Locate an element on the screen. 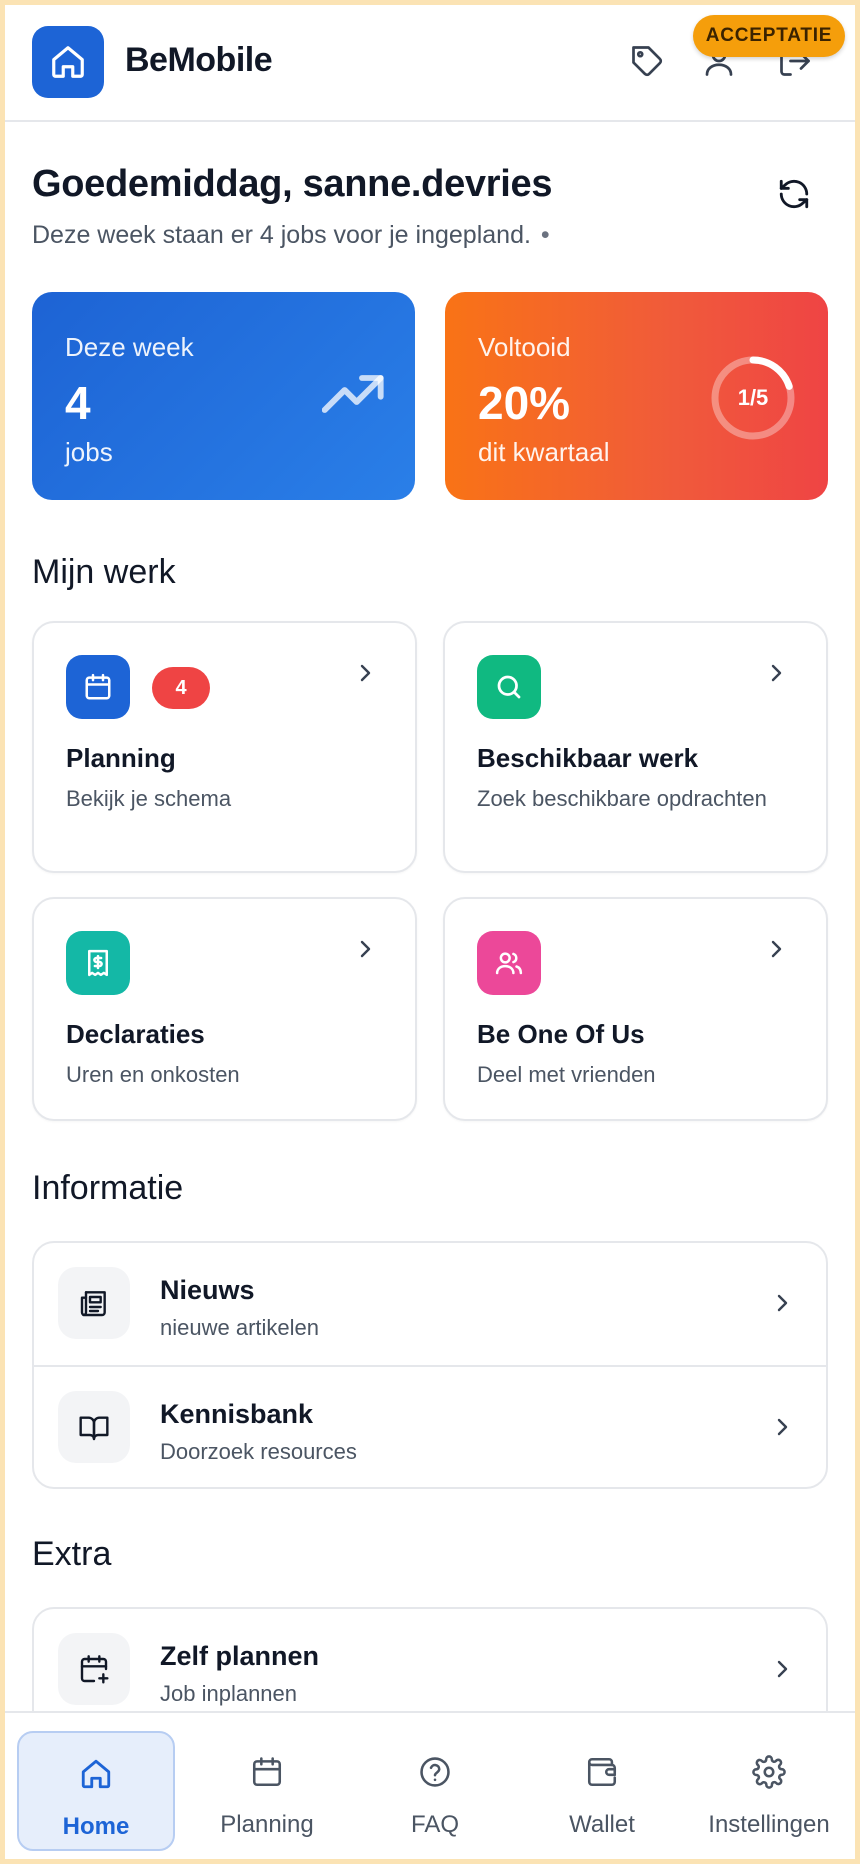 This screenshot has width=860, height=1864. stat-card-completed: Voltooid 20% dit kwartaal 1/5 is located at coordinates (636, 396).